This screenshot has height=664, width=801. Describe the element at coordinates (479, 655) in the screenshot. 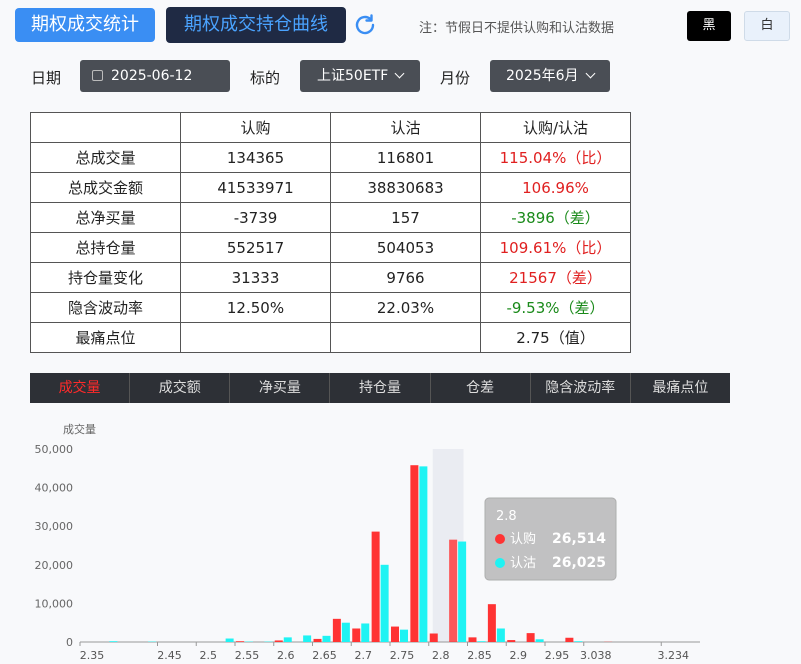

I see `x-tick-label: 2.85` at that location.